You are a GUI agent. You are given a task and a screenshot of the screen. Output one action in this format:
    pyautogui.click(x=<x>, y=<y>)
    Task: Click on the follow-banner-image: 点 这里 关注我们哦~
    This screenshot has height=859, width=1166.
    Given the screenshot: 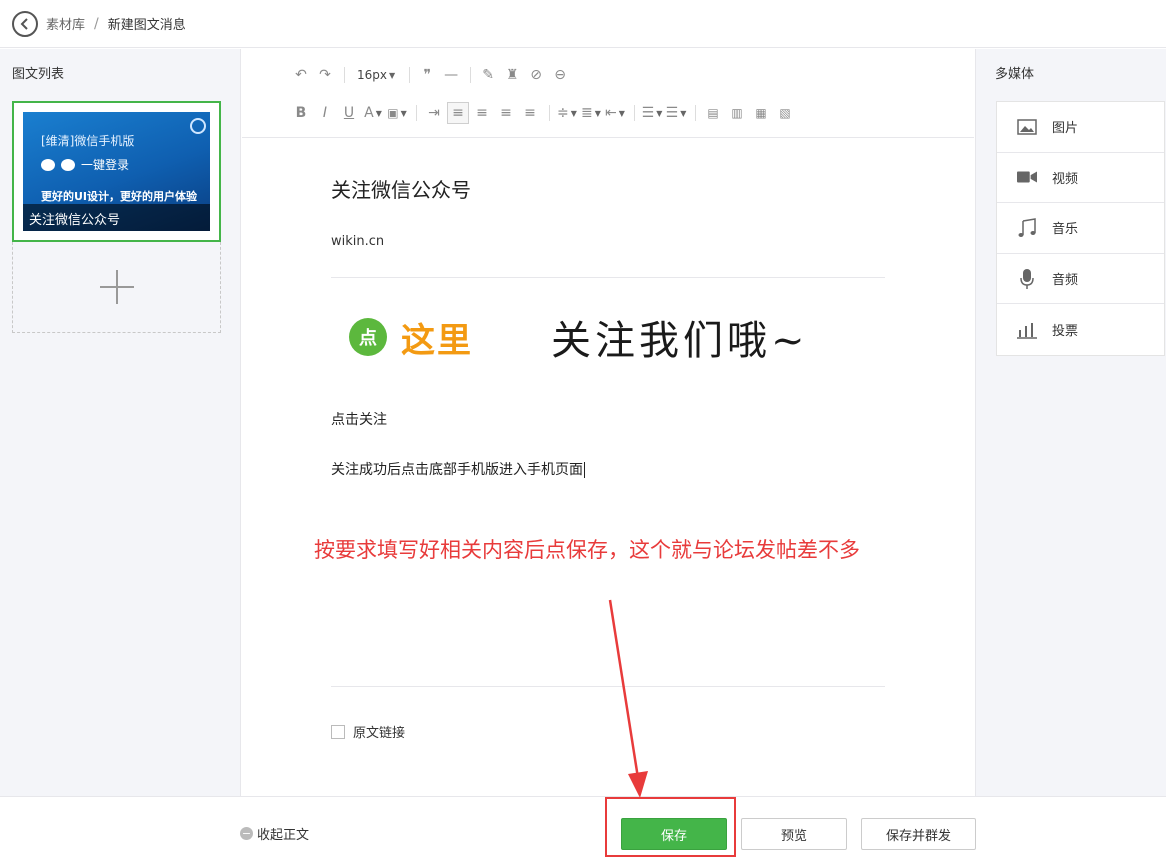 What is the action you would take?
    pyautogui.click(x=604, y=337)
    